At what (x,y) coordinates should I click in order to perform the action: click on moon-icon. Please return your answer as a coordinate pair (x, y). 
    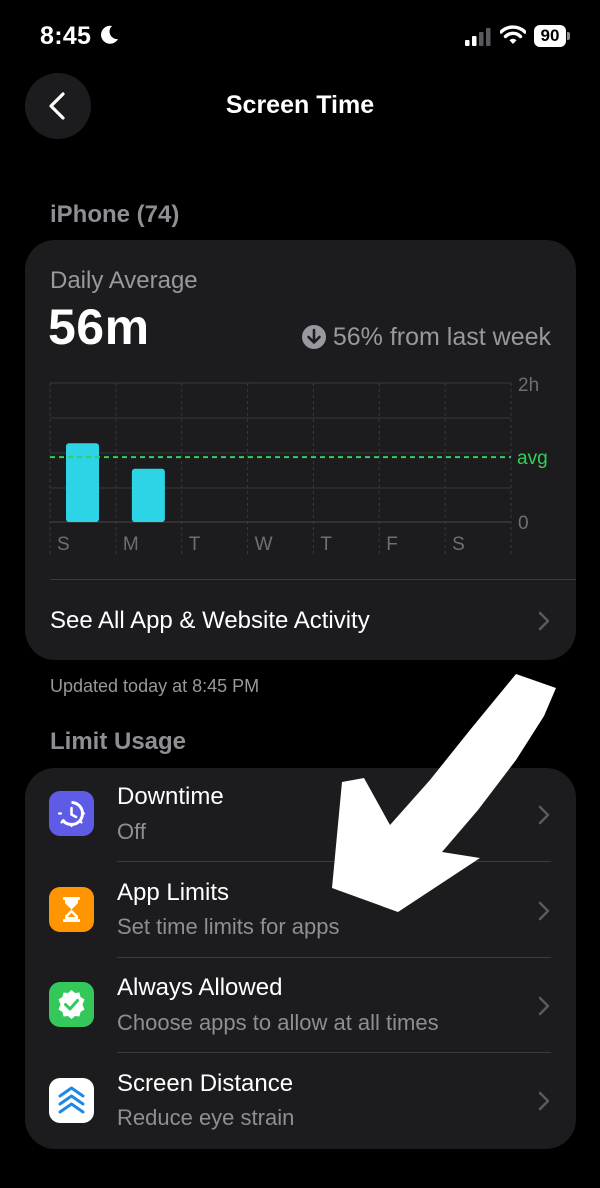
    Looking at the image, I should click on (109, 34).